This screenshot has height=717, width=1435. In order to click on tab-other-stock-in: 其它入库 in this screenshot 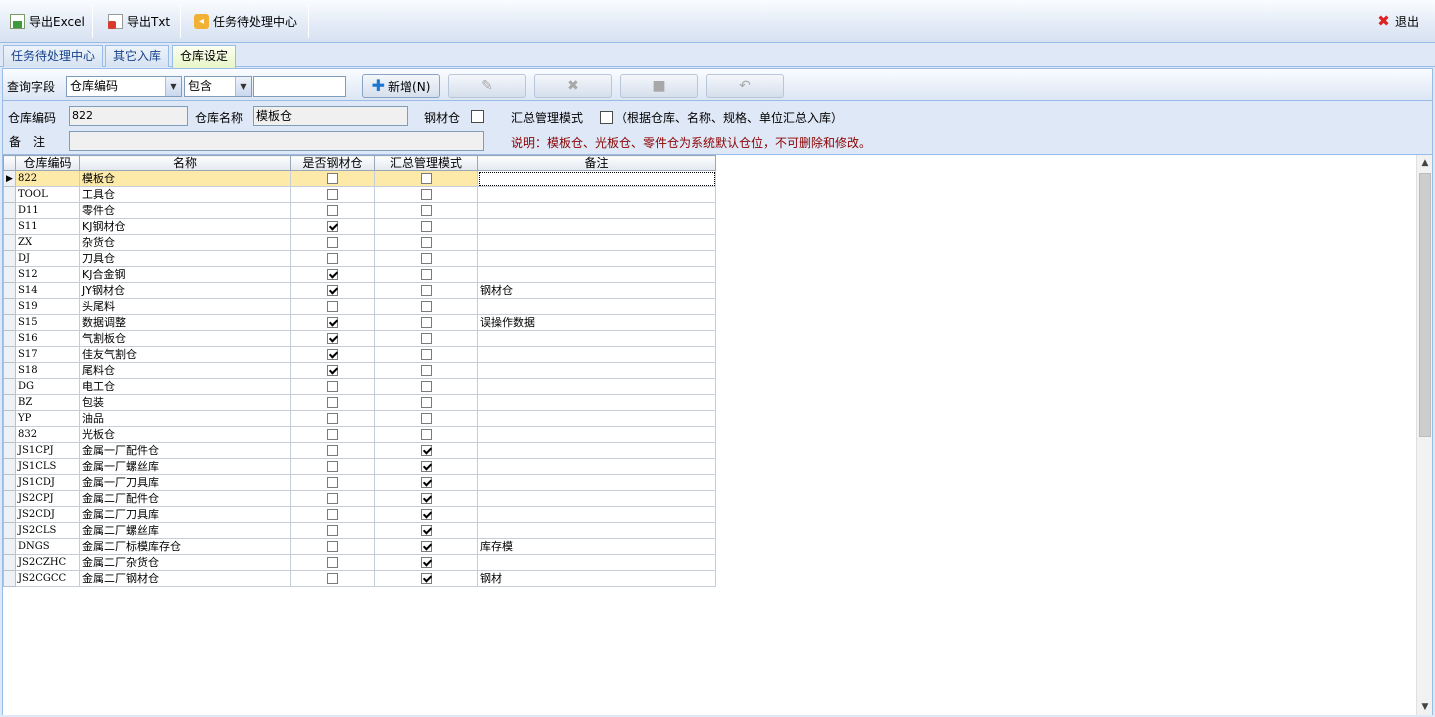, I will do `click(137, 56)`.